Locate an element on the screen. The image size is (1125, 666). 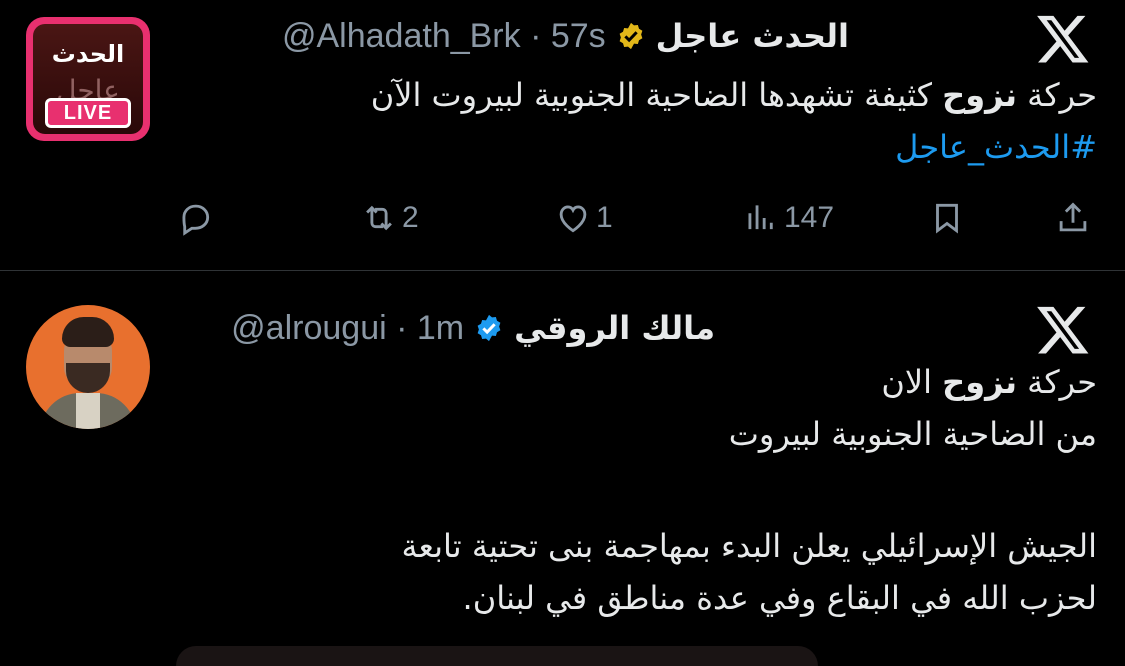
reply-icon is located at coordinates (196, 220).